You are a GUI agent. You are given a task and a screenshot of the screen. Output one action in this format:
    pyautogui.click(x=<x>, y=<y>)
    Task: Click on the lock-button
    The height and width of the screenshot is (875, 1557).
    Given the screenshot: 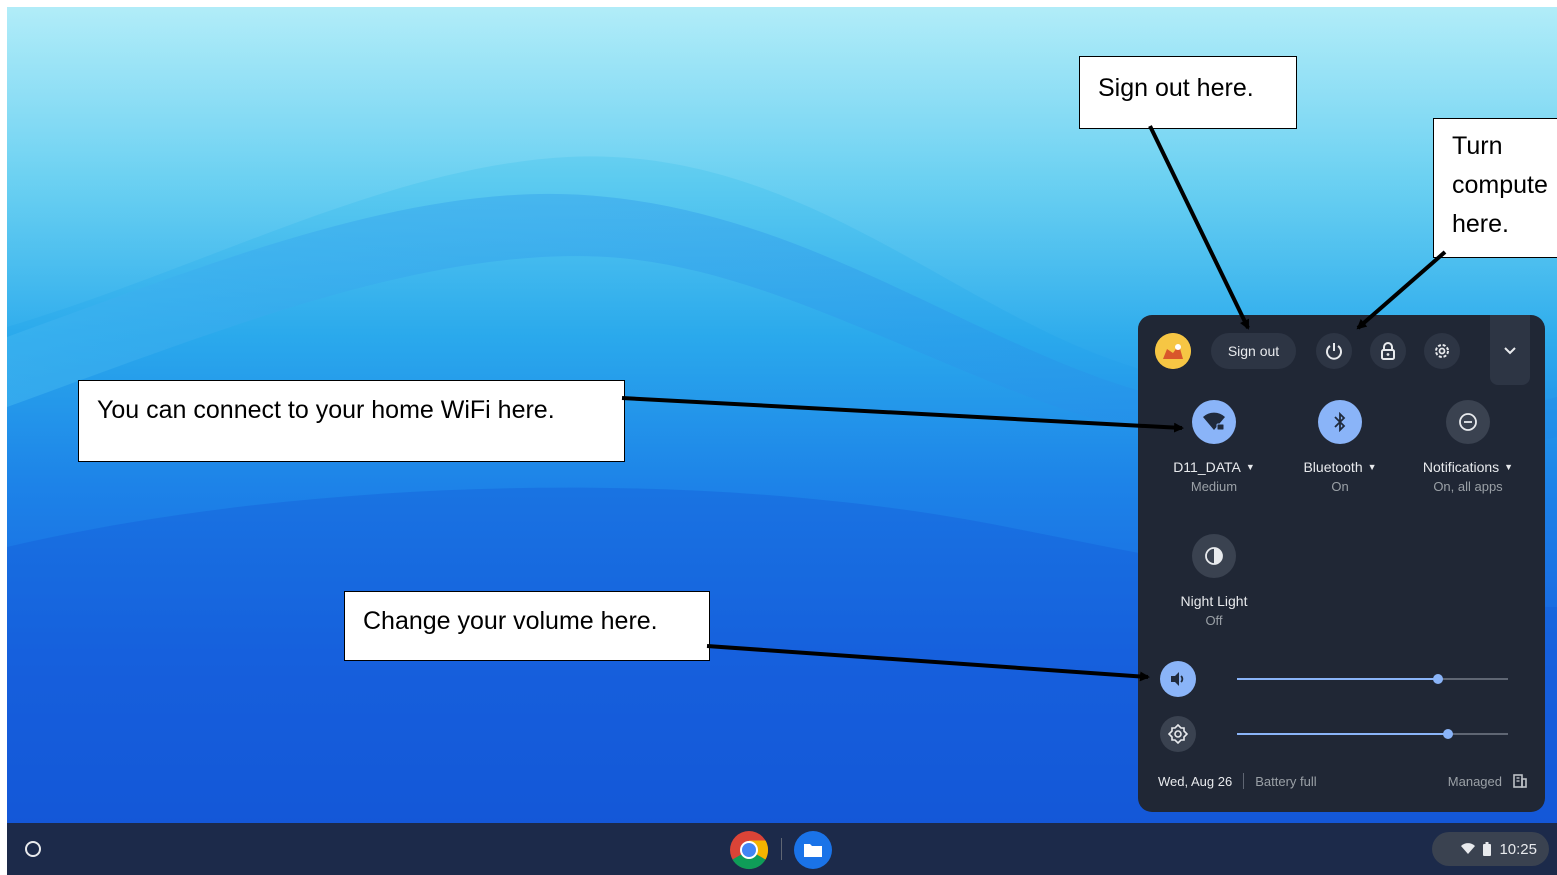 What is the action you would take?
    pyautogui.click(x=1388, y=351)
    